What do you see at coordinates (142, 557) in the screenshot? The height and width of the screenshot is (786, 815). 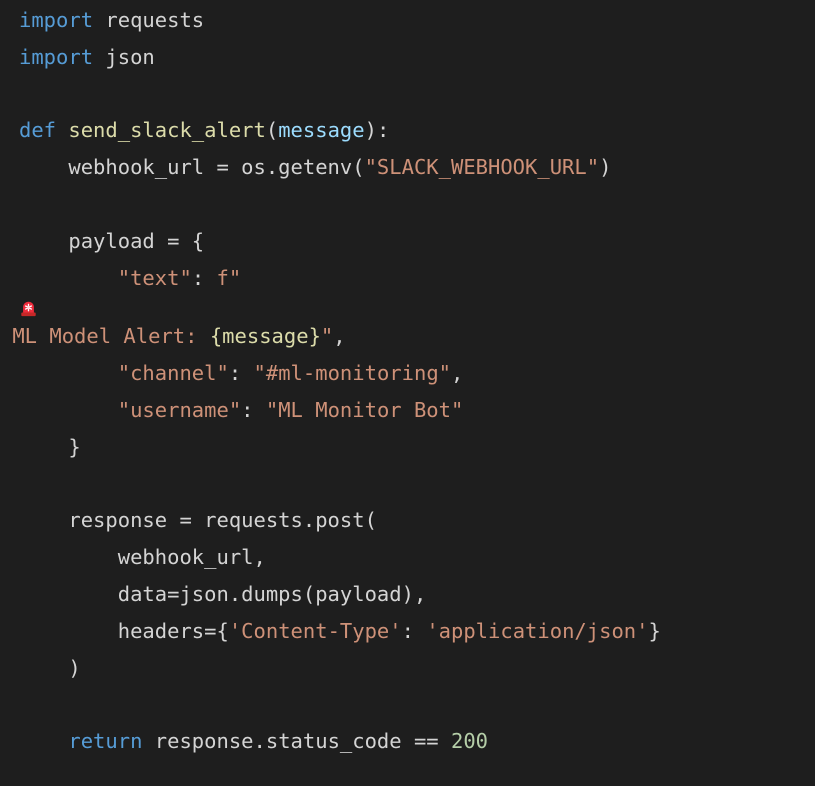 I see `code-text: webhook_url,` at bounding box center [142, 557].